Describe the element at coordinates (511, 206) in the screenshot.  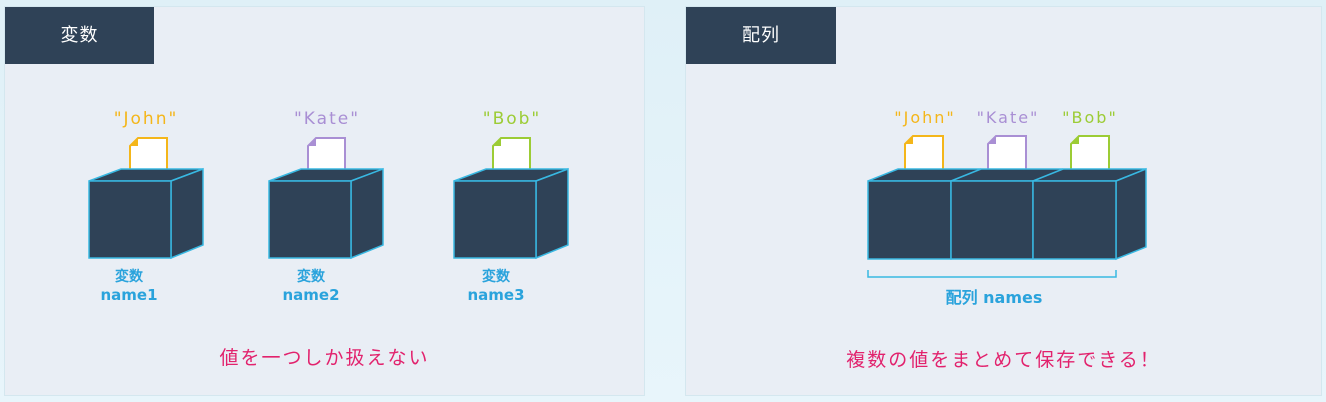
I see `variable-box-3: "Bob" 変数 name3` at that location.